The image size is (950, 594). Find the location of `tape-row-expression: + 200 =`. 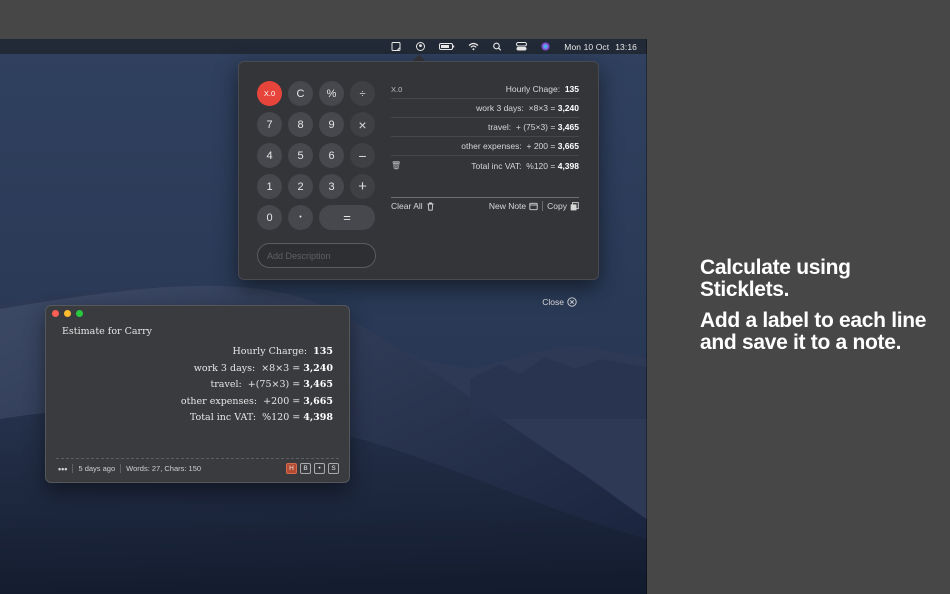

tape-row-expression: + 200 = is located at coordinates (541, 146).